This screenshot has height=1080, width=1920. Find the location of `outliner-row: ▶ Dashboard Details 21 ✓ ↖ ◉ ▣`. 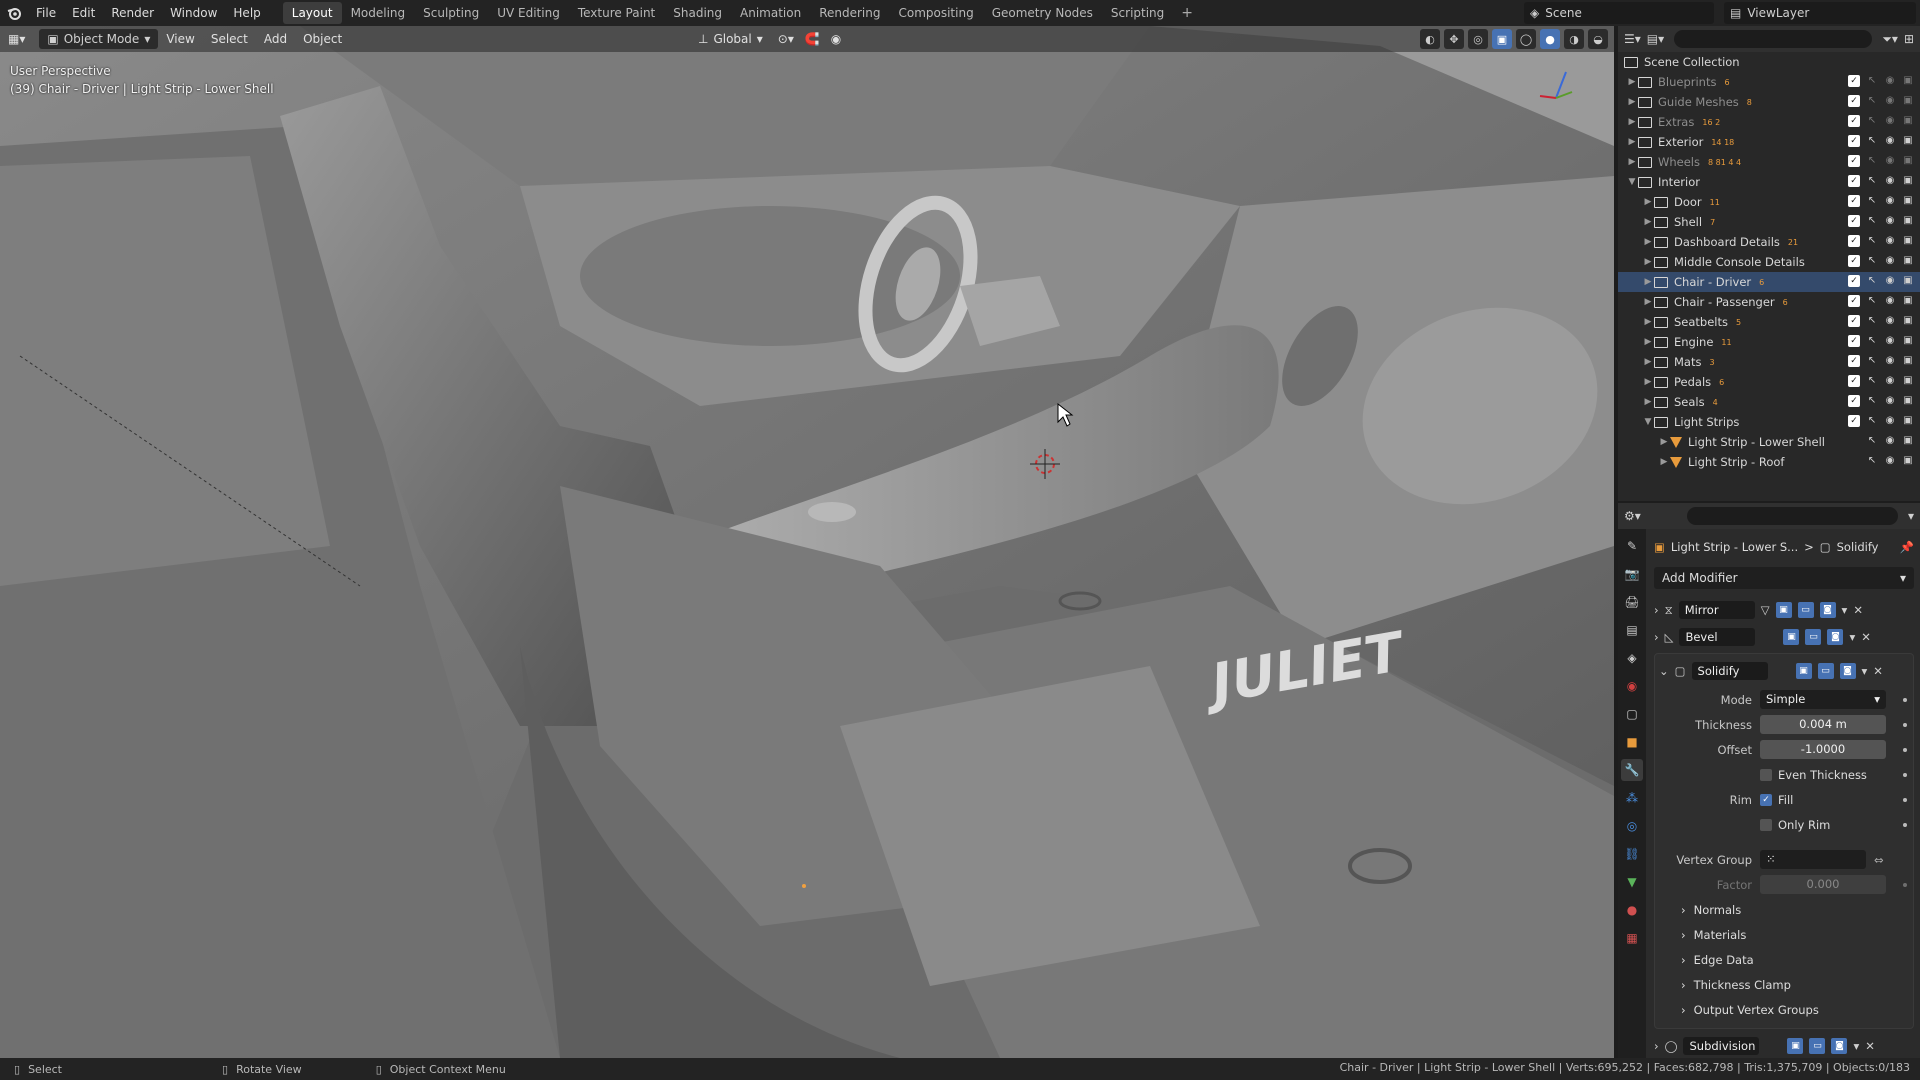

outliner-row: ▶ Dashboard Details 21 ✓ ↖ ◉ ▣ is located at coordinates (1769, 242).